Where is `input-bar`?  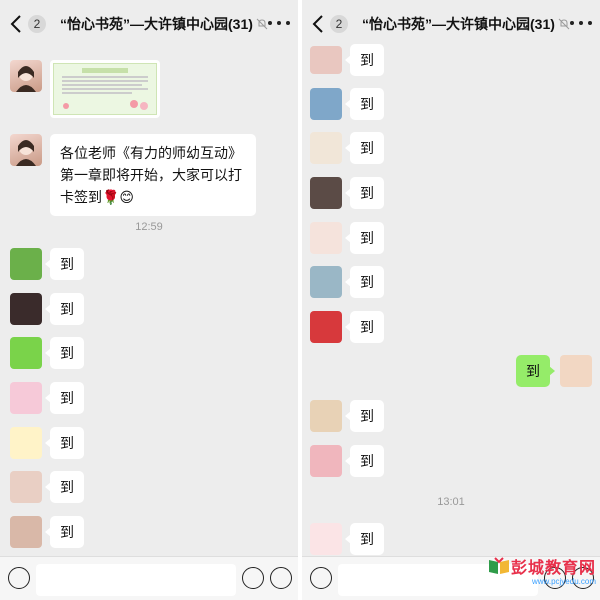
input-bar is located at coordinates (149, 578).